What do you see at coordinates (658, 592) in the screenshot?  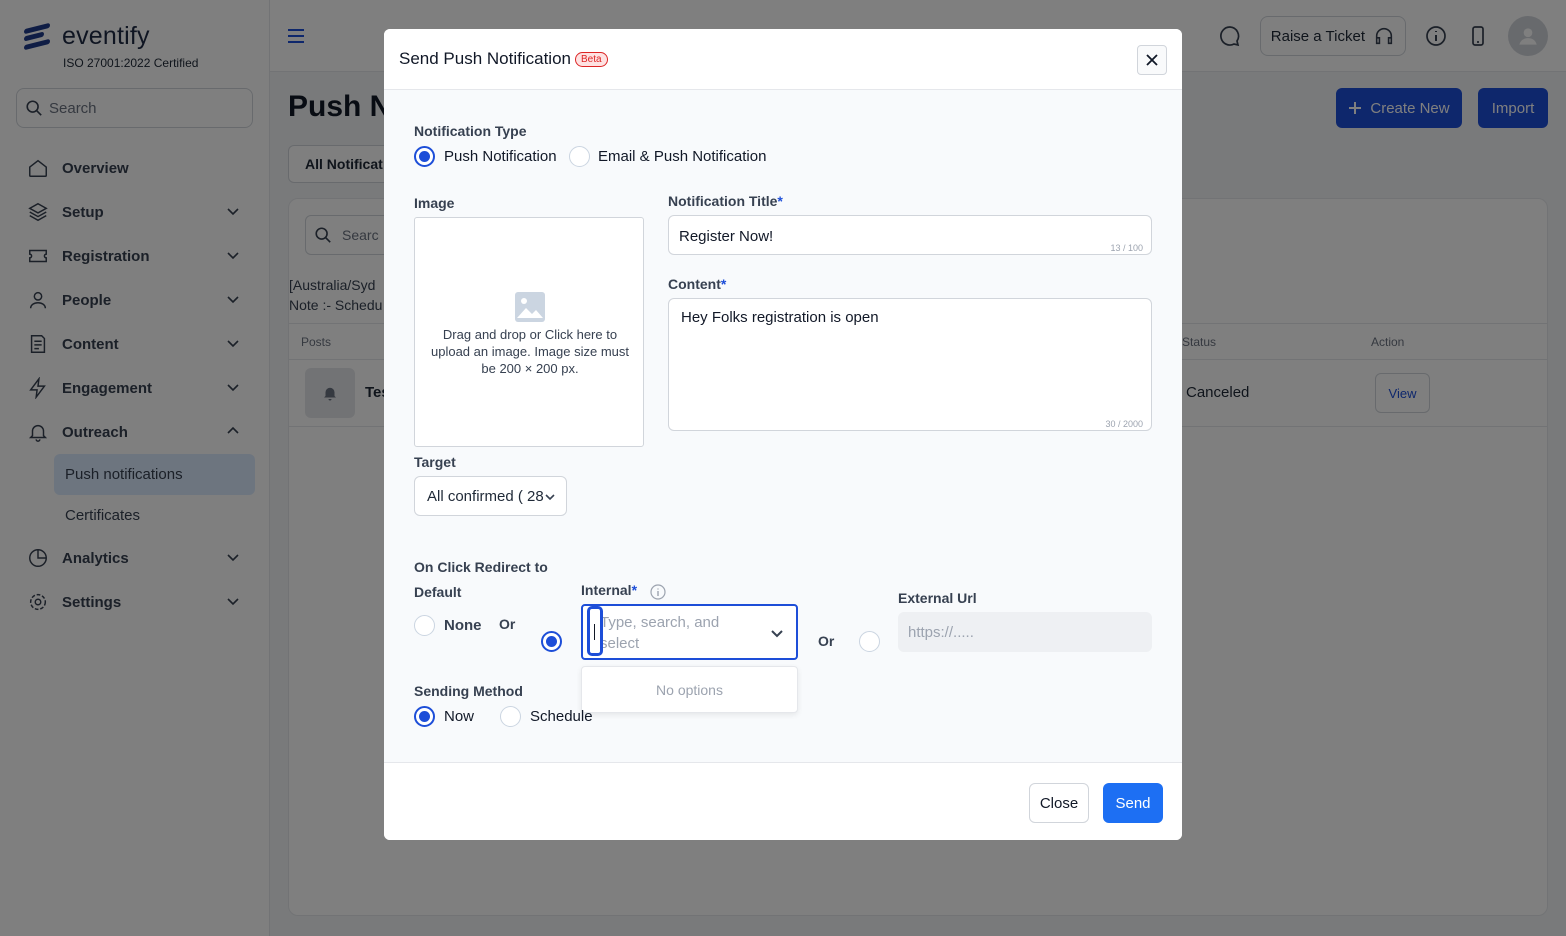 I see `info-icon` at bounding box center [658, 592].